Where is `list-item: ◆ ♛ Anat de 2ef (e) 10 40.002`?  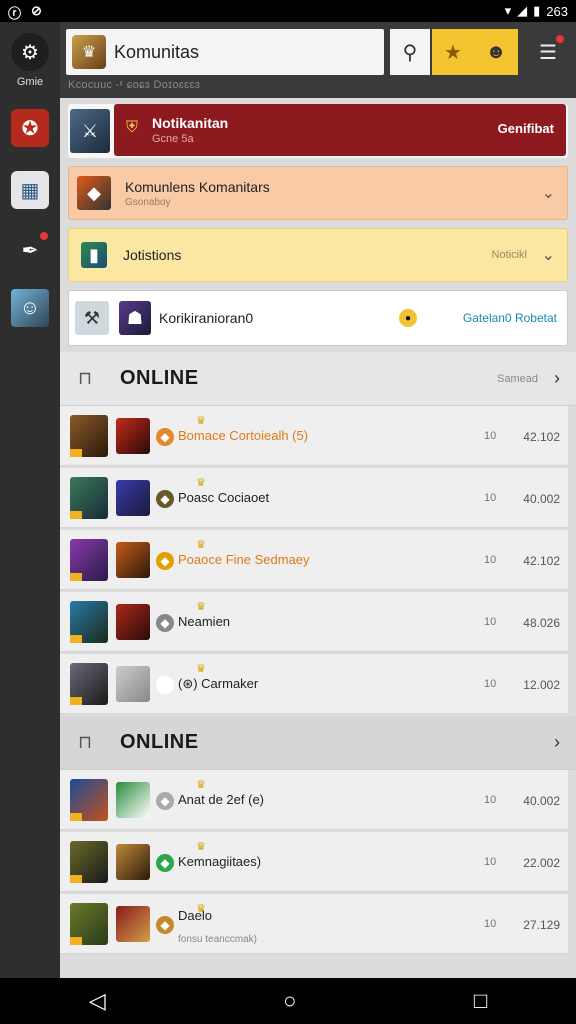 list-item: ◆ ♛ Anat de 2ef (e) 10 40.002 is located at coordinates (314, 800).